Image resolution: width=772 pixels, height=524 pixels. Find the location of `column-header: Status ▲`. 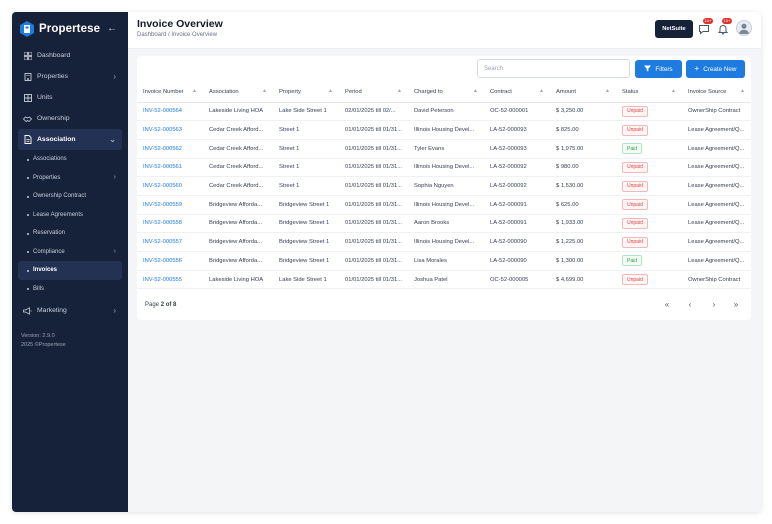

column-header: Status ▲ is located at coordinates (649, 92).